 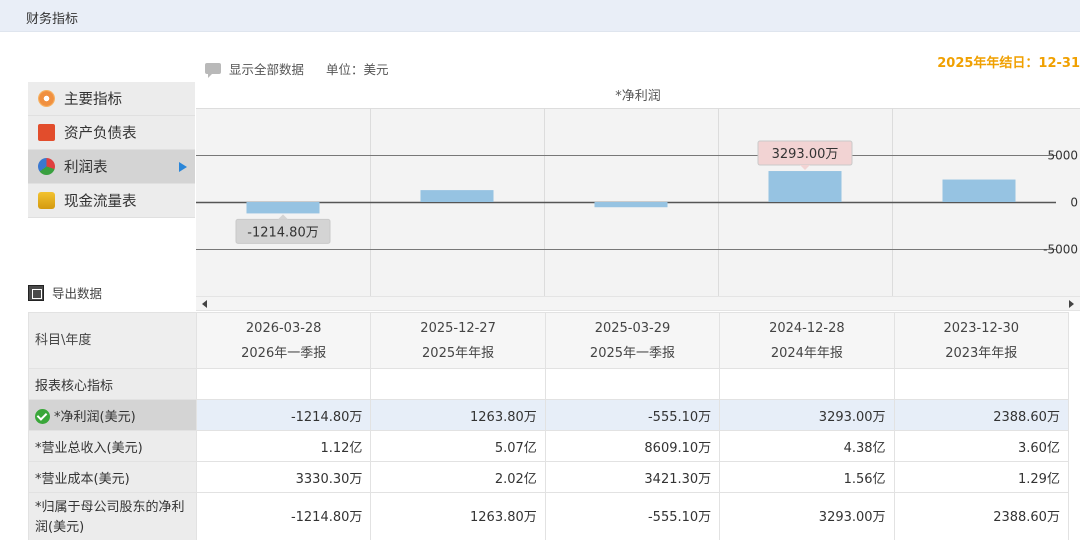 What do you see at coordinates (93, 100) in the screenshot?
I see `sidebar-item-label: 主要指标` at bounding box center [93, 100].